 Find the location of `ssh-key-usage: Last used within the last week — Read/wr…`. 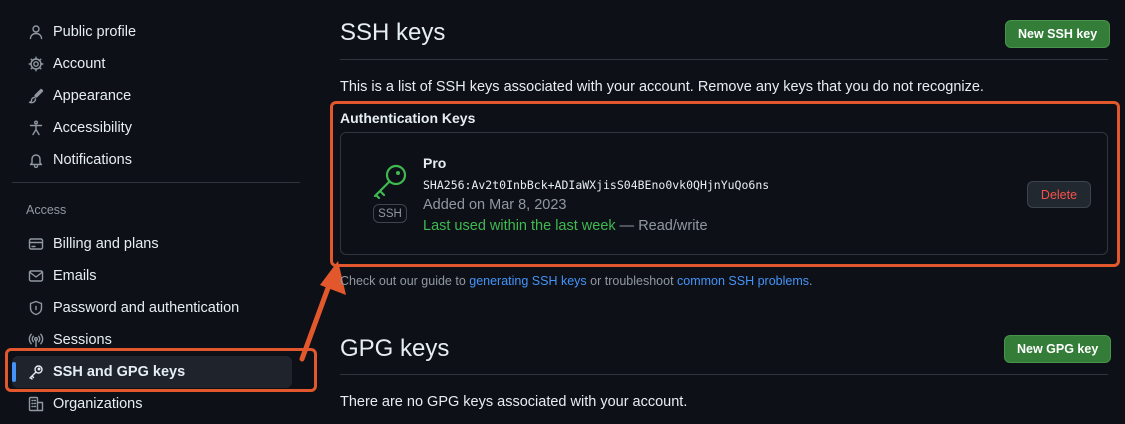

ssh-key-usage: Last used within the last week — Read/wr… is located at coordinates (565, 226).